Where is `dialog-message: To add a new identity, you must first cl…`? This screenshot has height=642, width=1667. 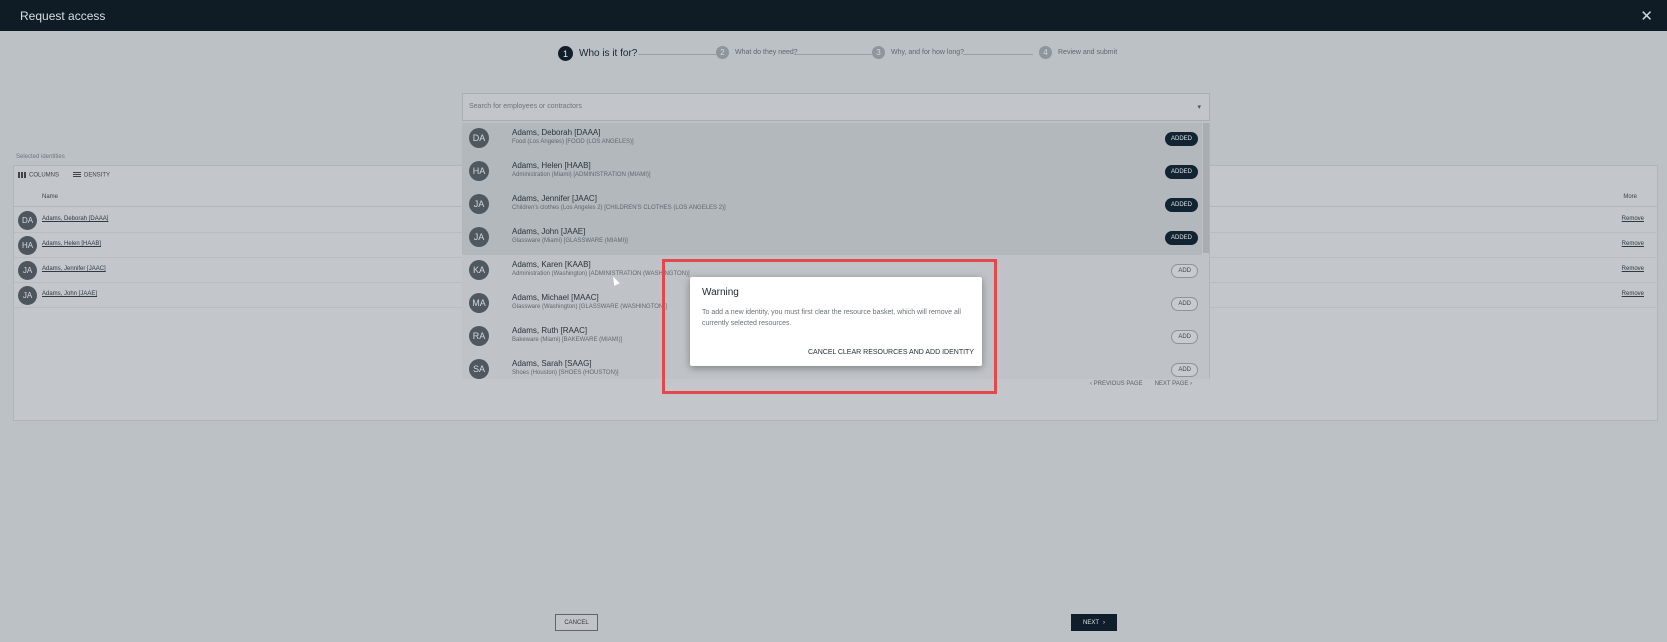
dialog-message: To add a new identity, you must first cl… is located at coordinates (831, 318).